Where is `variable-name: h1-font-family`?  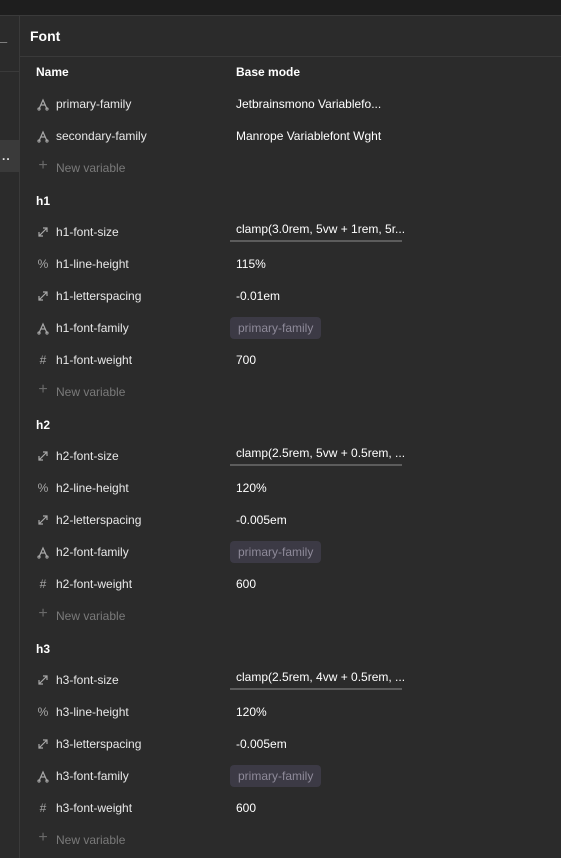
variable-name: h1-font-family is located at coordinates (92, 328).